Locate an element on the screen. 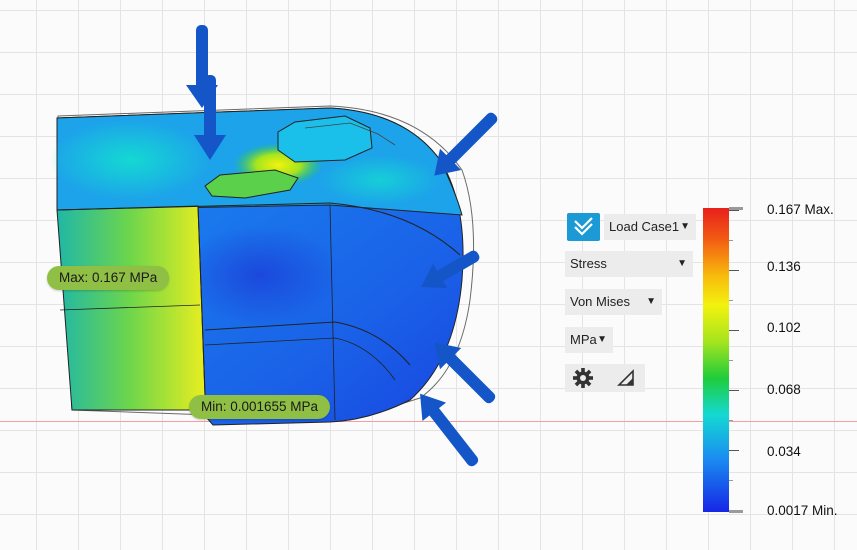 This screenshot has width=857, height=550. legend-label: 0.136 is located at coordinates (784, 266).